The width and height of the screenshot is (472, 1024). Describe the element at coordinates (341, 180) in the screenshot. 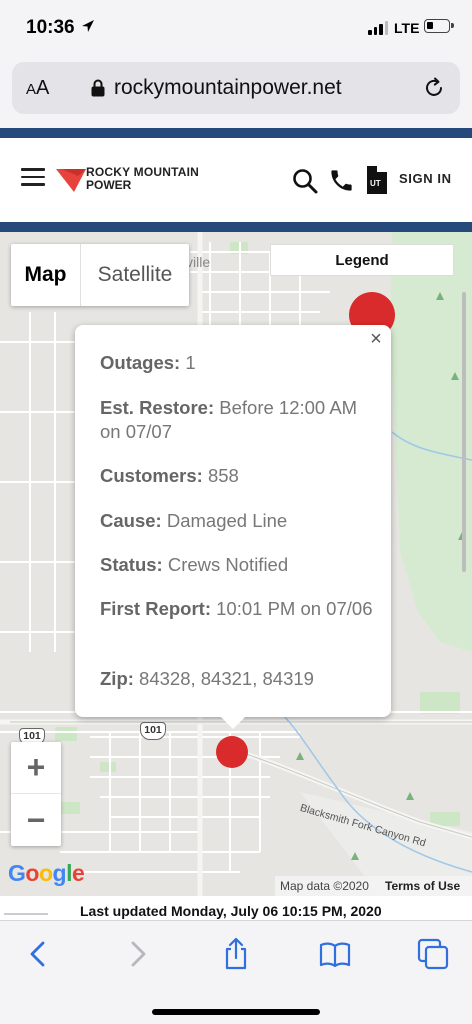

I see `phone-icon` at that location.